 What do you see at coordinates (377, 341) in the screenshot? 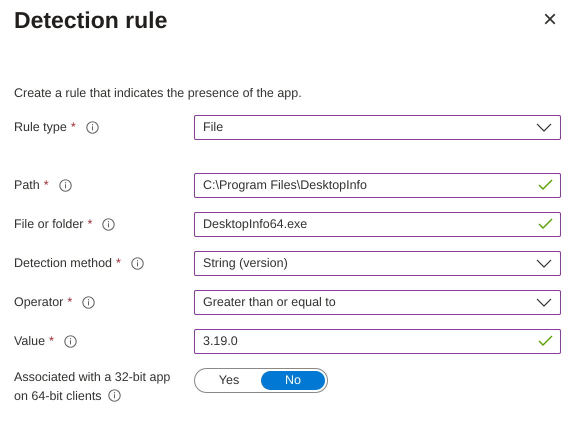
I see `input-field: 3.19.0` at bounding box center [377, 341].